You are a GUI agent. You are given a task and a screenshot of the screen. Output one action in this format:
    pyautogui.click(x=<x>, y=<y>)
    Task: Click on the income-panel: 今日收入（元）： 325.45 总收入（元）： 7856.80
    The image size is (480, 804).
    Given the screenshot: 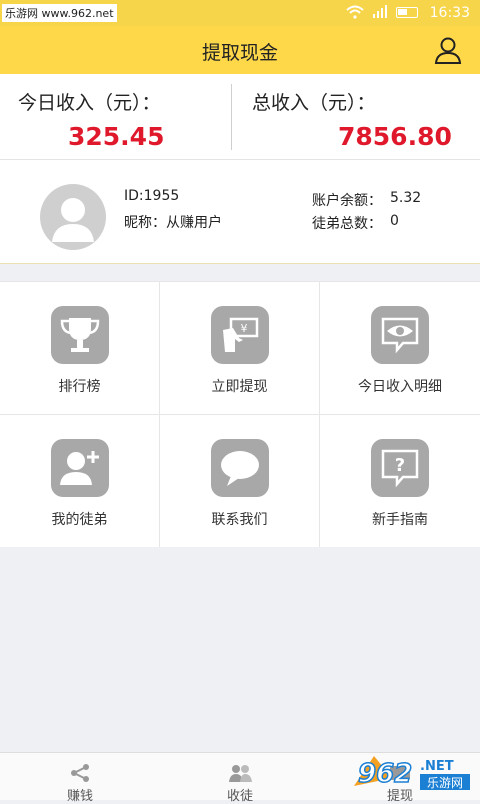 What is the action you would take?
    pyautogui.click(x=240, y=117)
    